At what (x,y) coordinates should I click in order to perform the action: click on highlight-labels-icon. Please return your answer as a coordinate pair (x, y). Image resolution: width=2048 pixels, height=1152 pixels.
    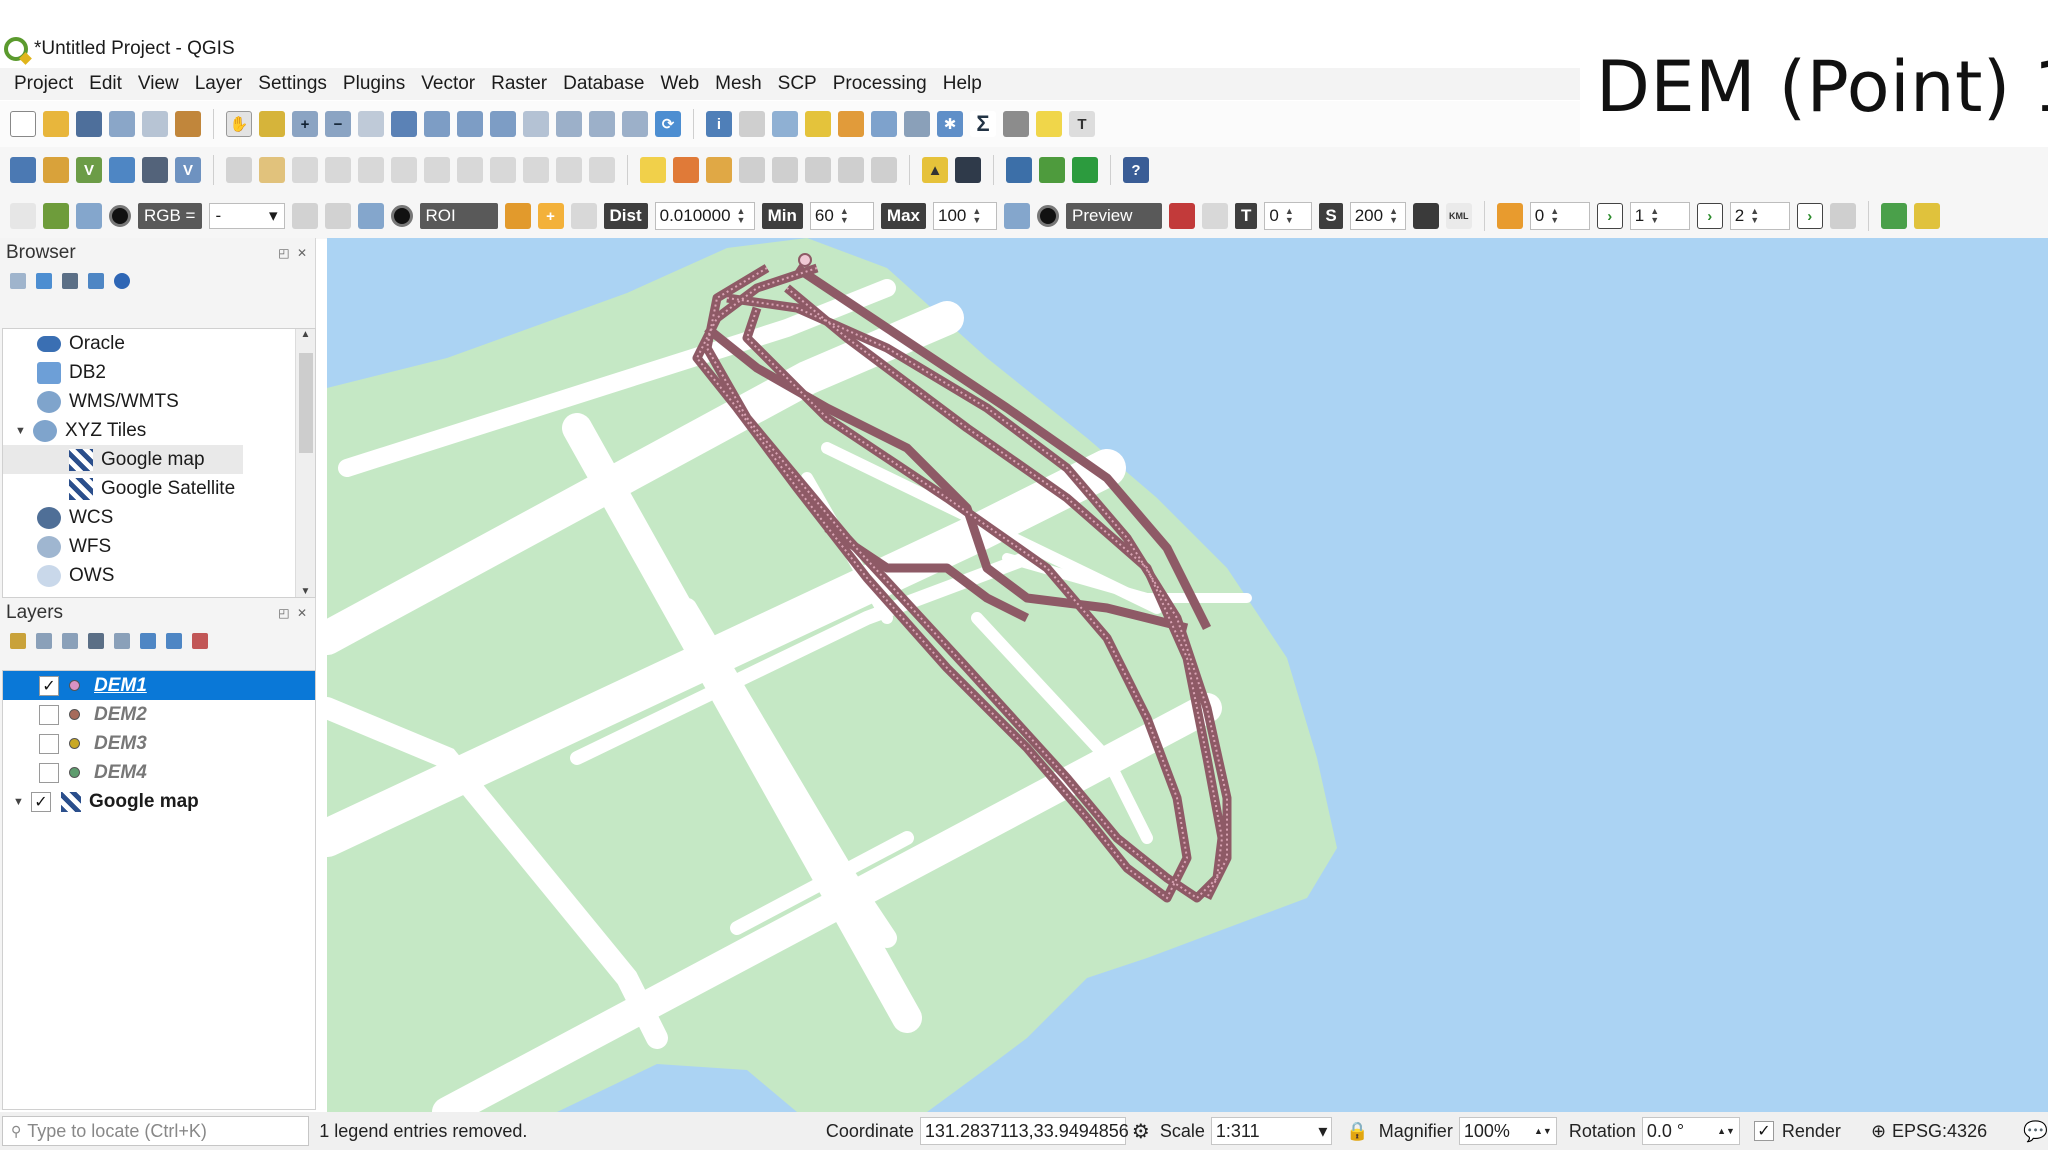
    Looking at the image, I should click on (719, 170).